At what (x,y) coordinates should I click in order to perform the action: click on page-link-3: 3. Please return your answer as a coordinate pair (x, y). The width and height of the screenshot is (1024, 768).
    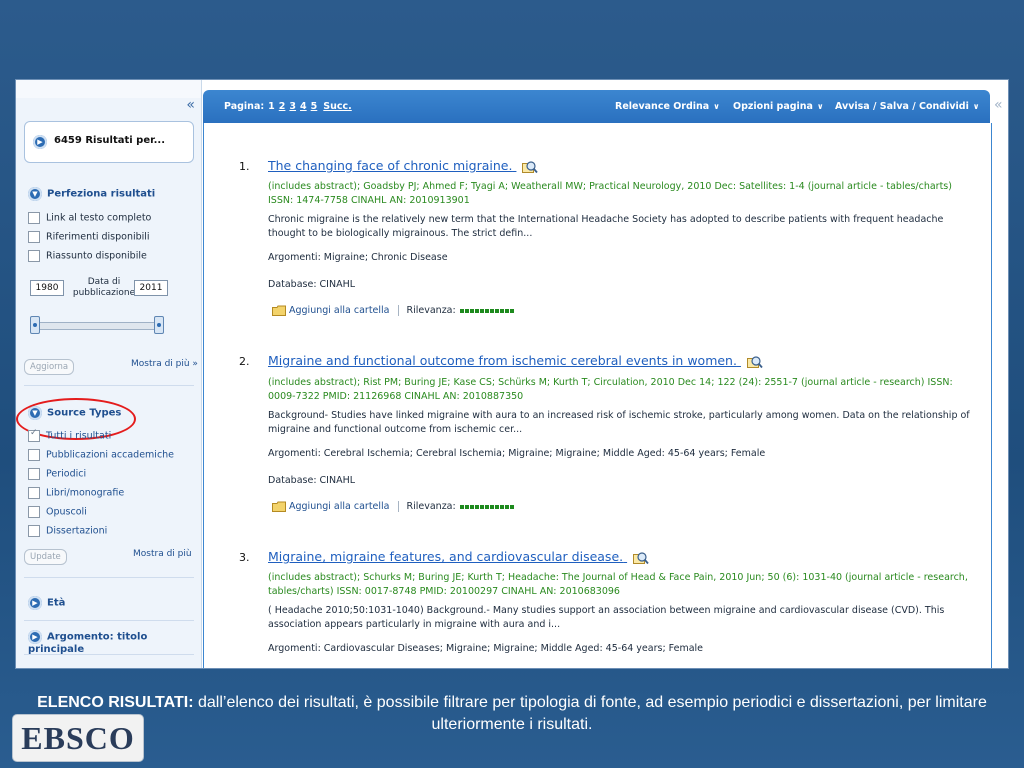
    Looking at the image, I should click on (292, 106).